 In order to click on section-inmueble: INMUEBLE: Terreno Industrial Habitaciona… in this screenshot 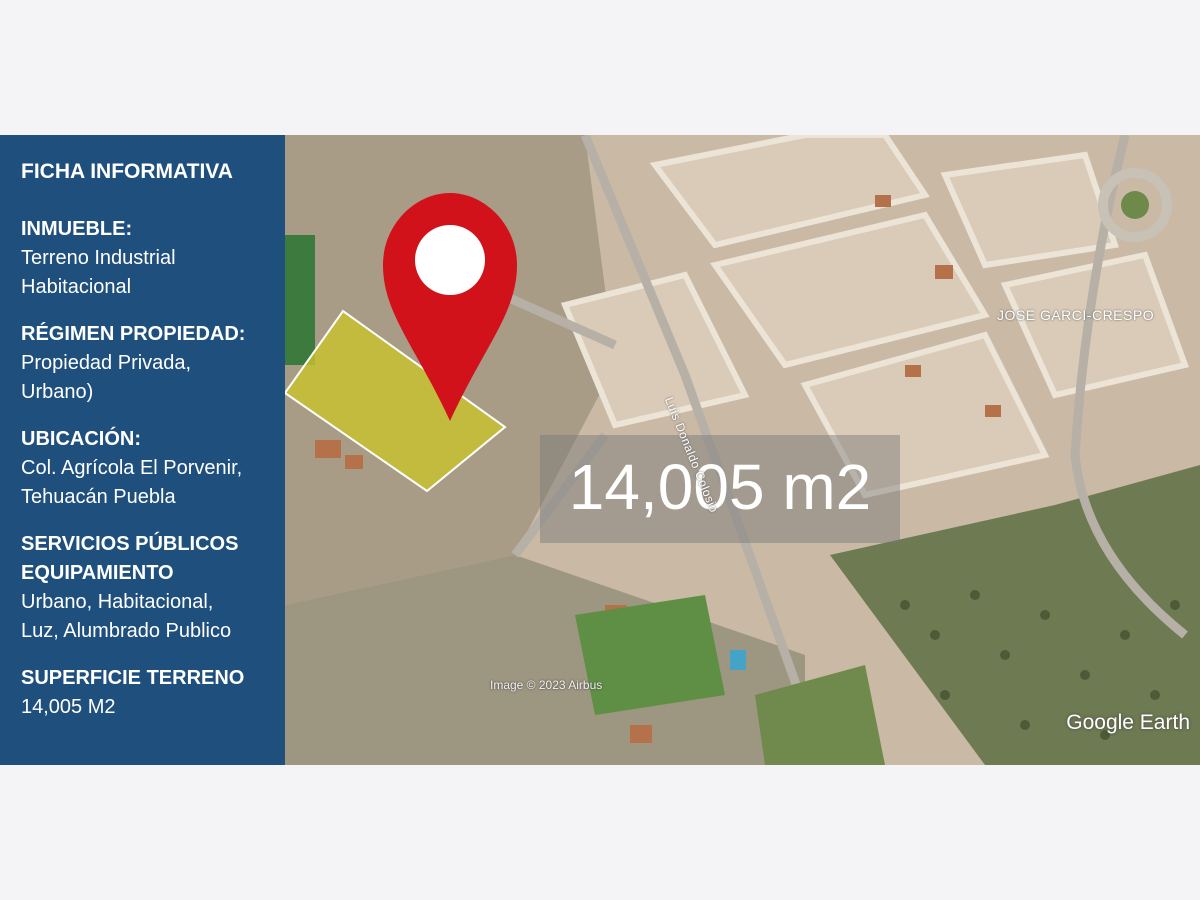, I will do `click(148, 258)`.